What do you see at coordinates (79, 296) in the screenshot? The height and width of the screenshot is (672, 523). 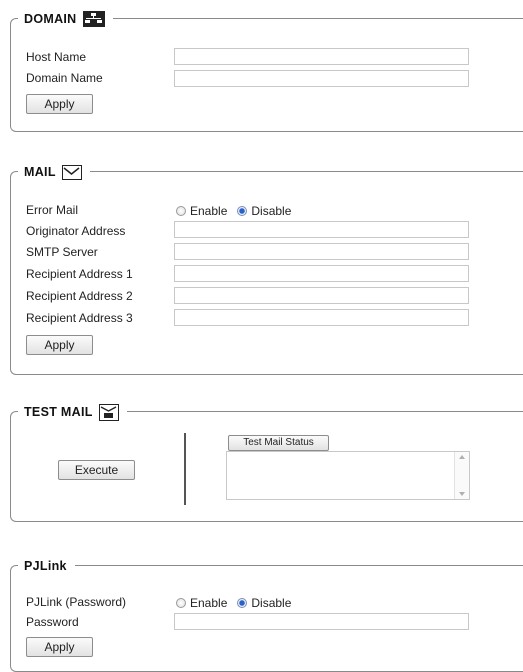 I see `recipient-address-2-label: Recipient Address 2` at bounding box center [79, 296].